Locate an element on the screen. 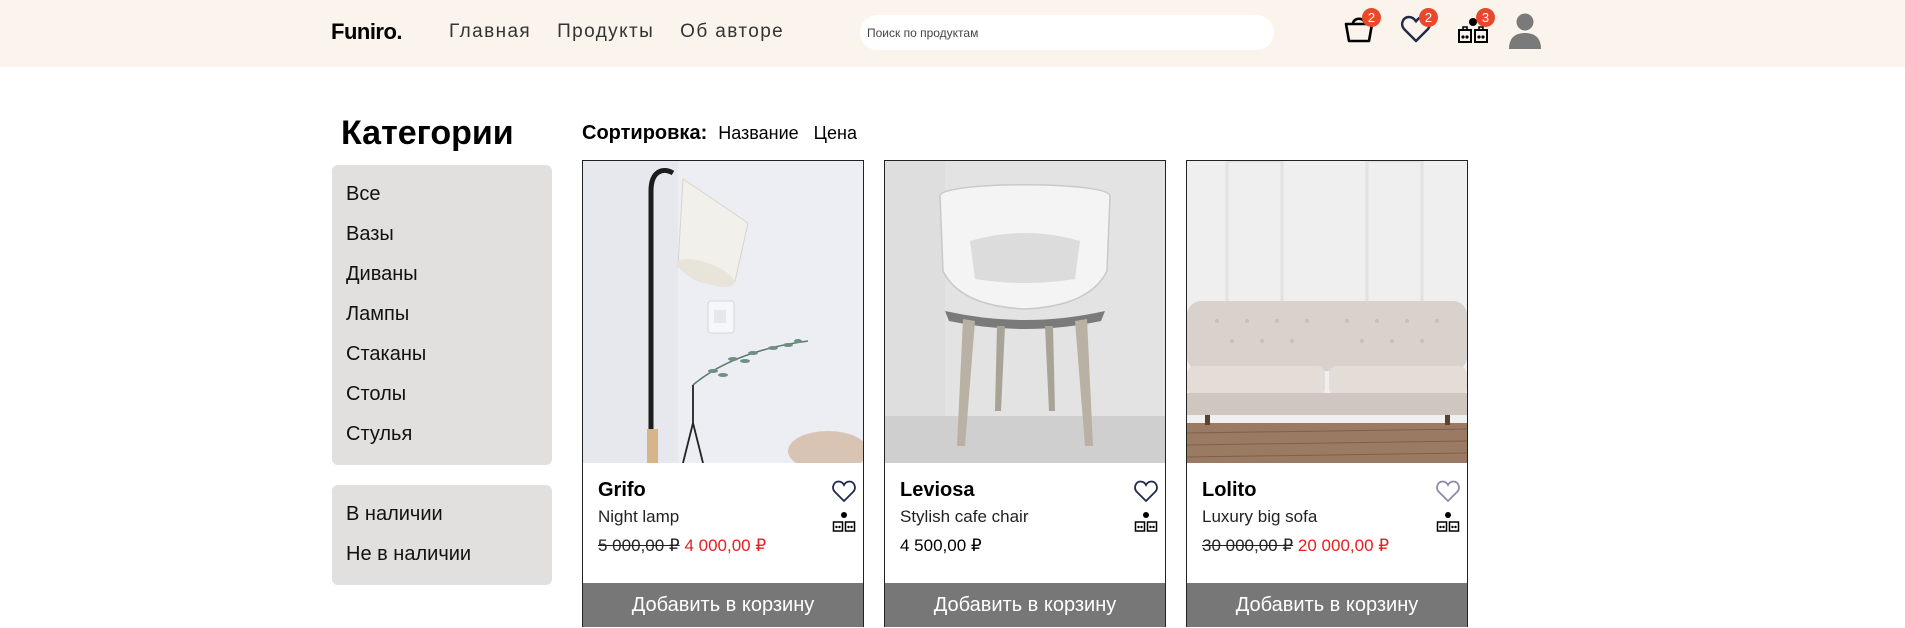 Image resolution: width=1905 pixels, height=628 pixels. sofa-photo is located at coordinates (1327, 312).